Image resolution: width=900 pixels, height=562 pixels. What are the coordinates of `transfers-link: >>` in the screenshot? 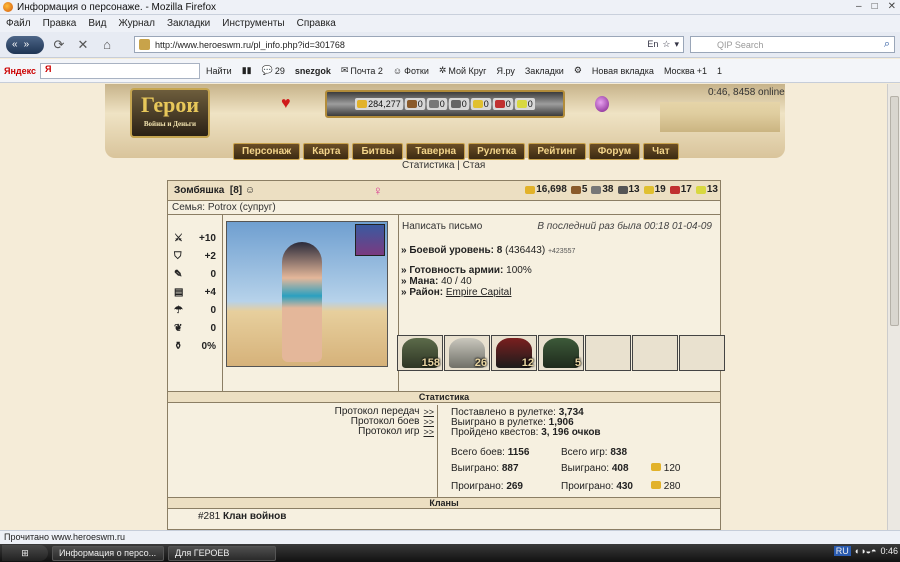 It's located at (428, 412).